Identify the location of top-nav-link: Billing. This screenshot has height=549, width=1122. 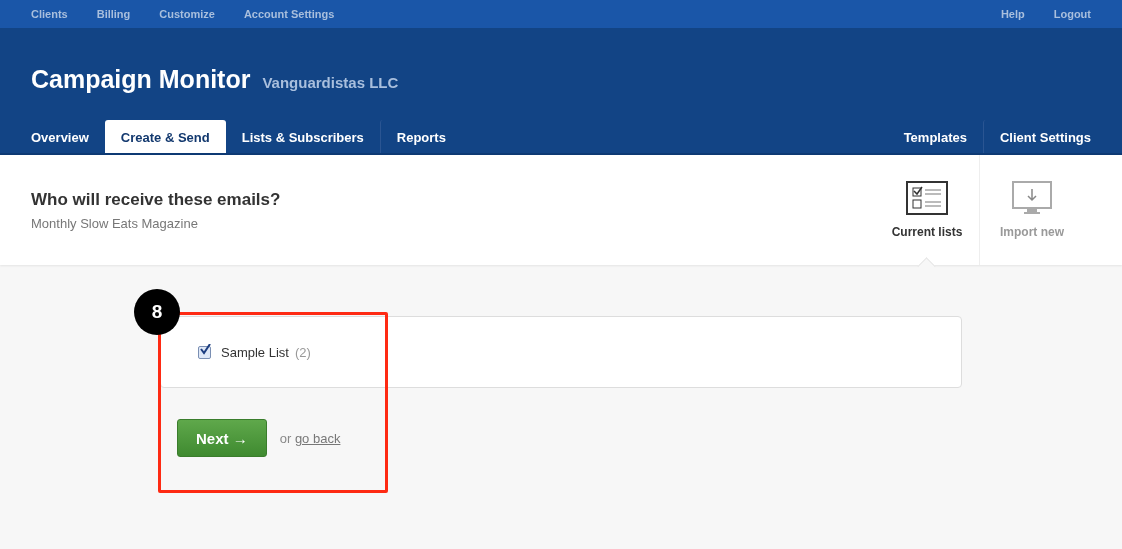
(113, 14).